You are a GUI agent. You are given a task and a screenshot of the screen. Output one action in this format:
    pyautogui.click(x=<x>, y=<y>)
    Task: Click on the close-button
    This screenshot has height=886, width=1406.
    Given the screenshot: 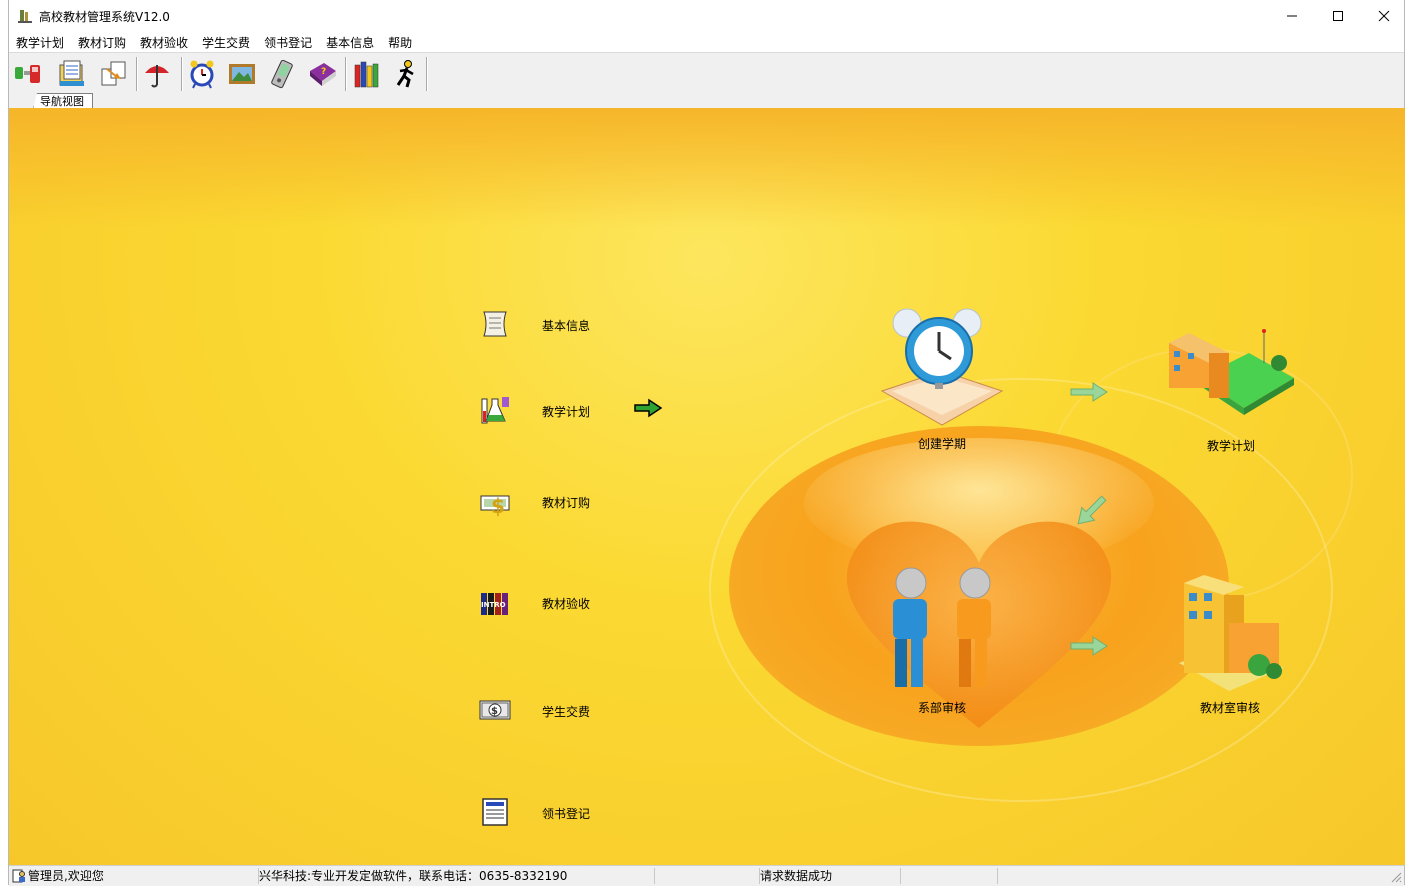 What is the action you would take?
    pyautogui.click(x=1383, y=16)
    